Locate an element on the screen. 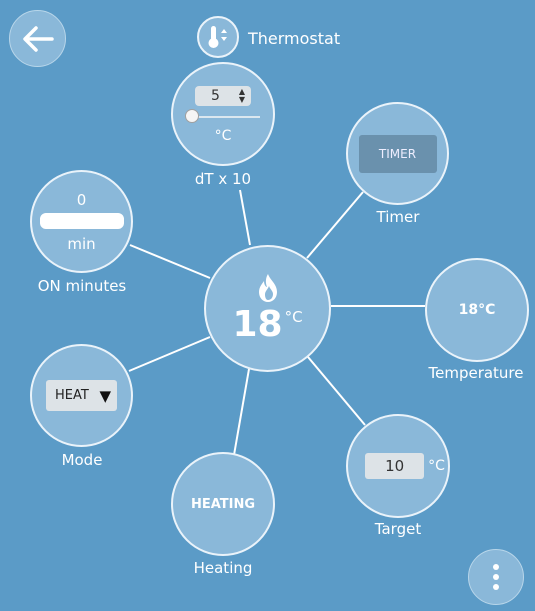 This screenshot has width=535, height=611. arrow-left-icon is located at coordinates (38, 38).